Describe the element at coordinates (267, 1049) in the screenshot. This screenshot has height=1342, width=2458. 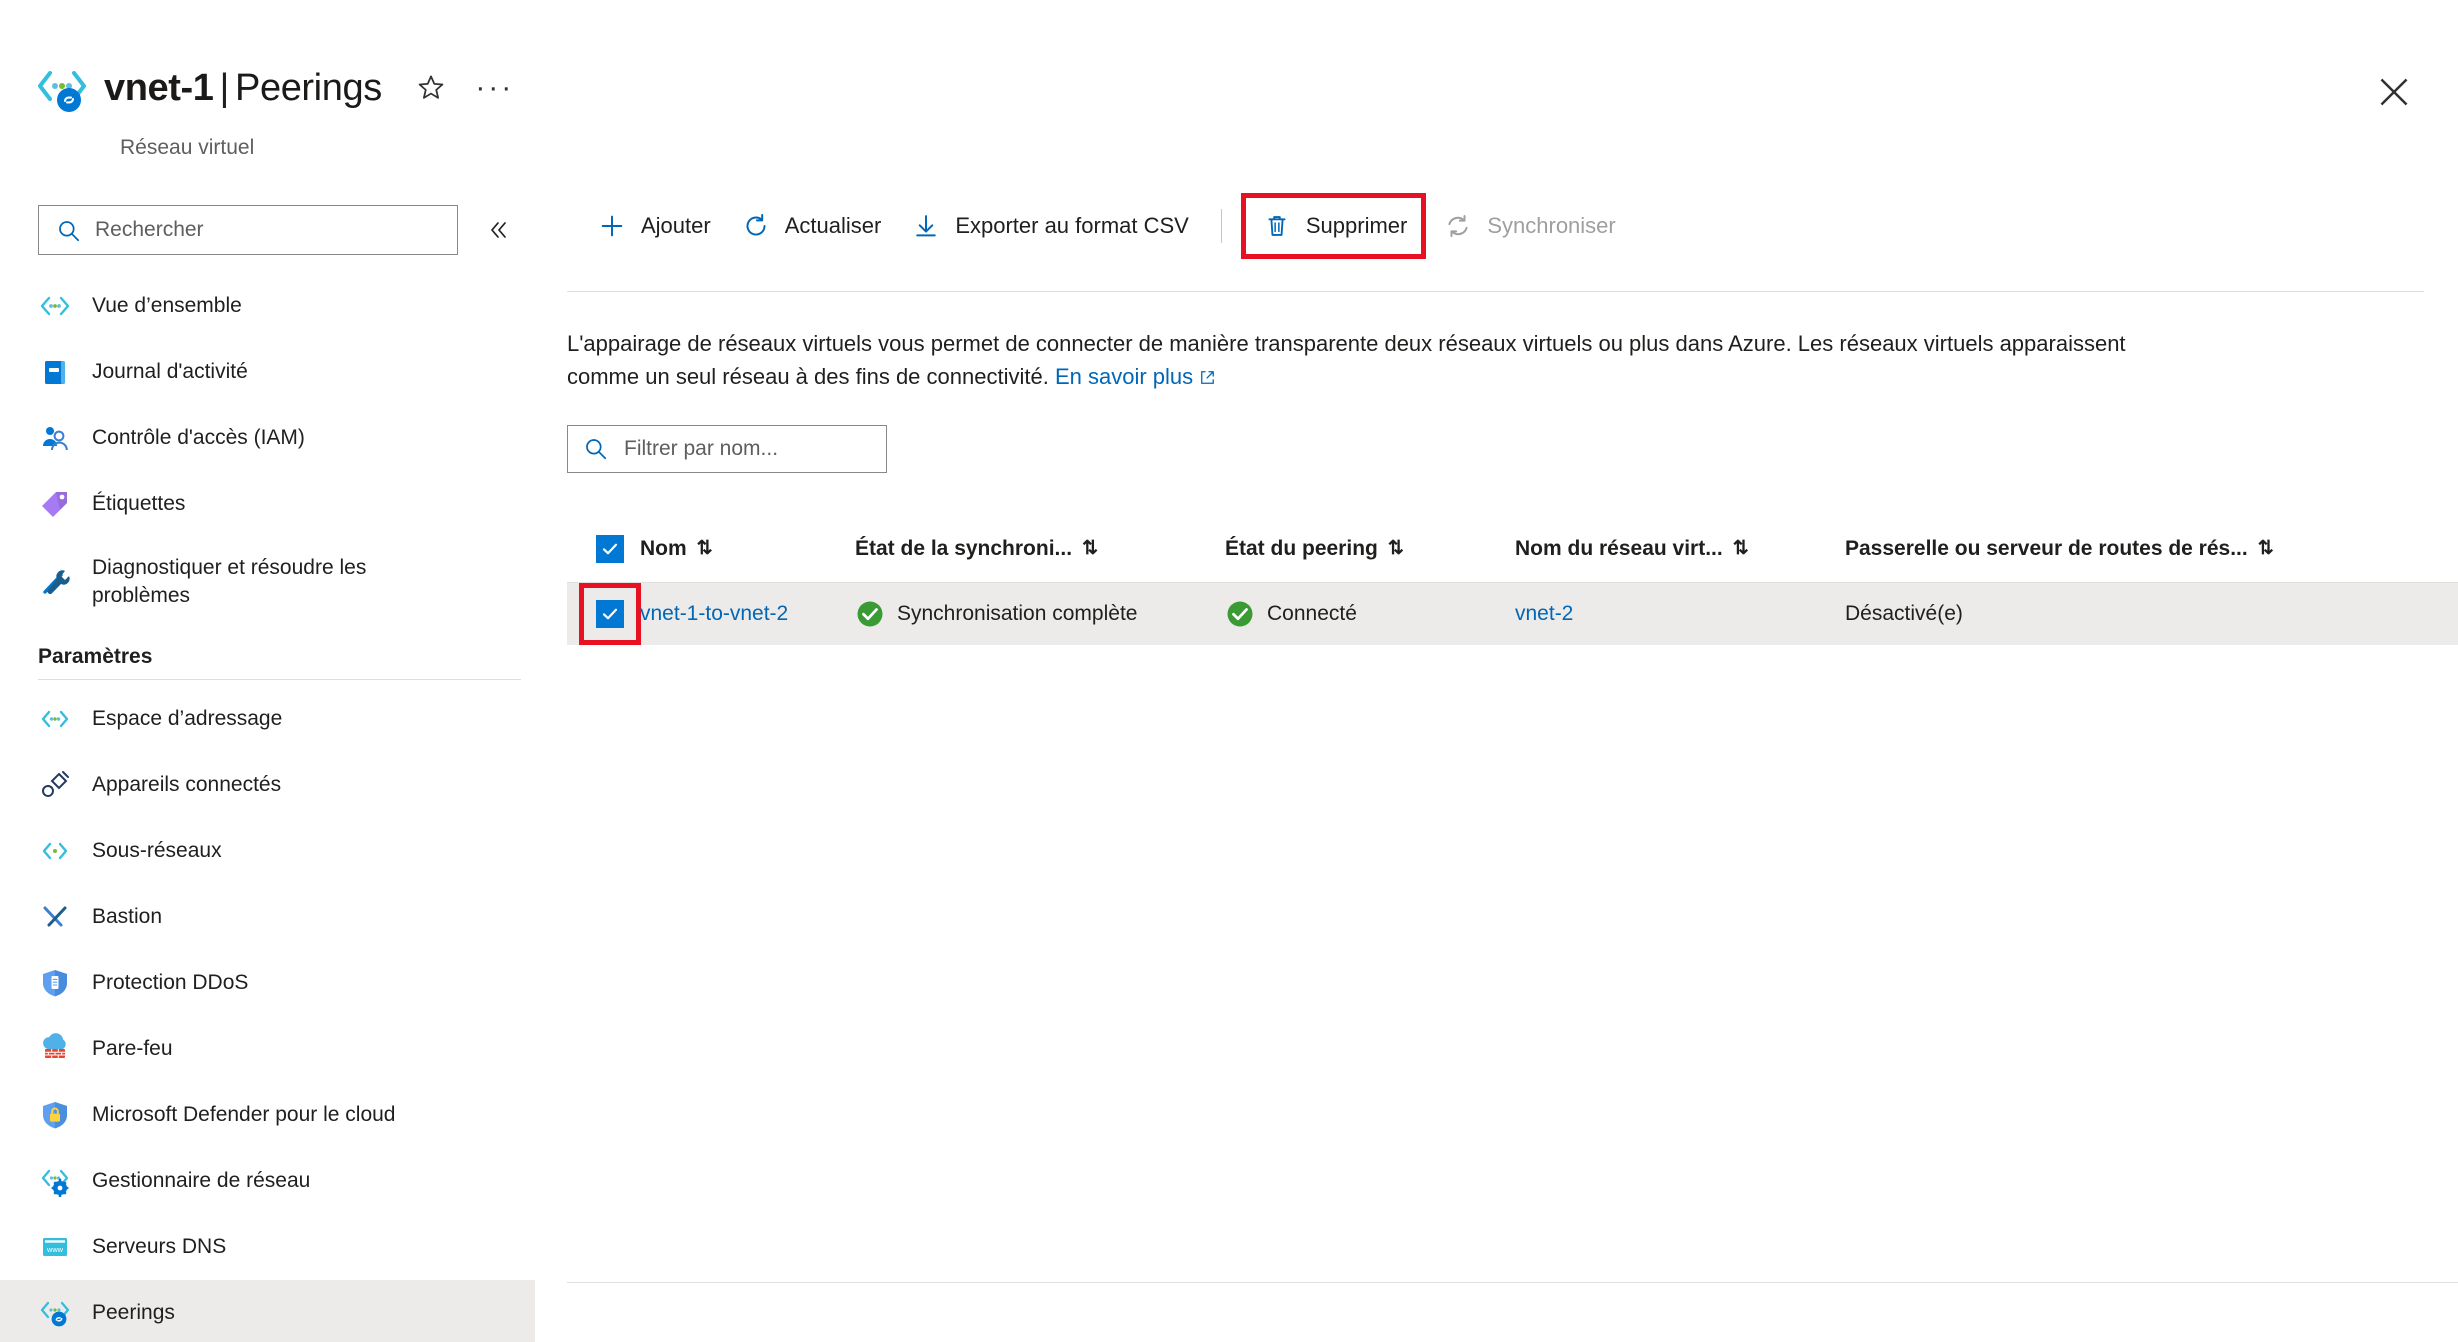
I see `sidebar-item-pare-feu: Pare-feu` at that location.